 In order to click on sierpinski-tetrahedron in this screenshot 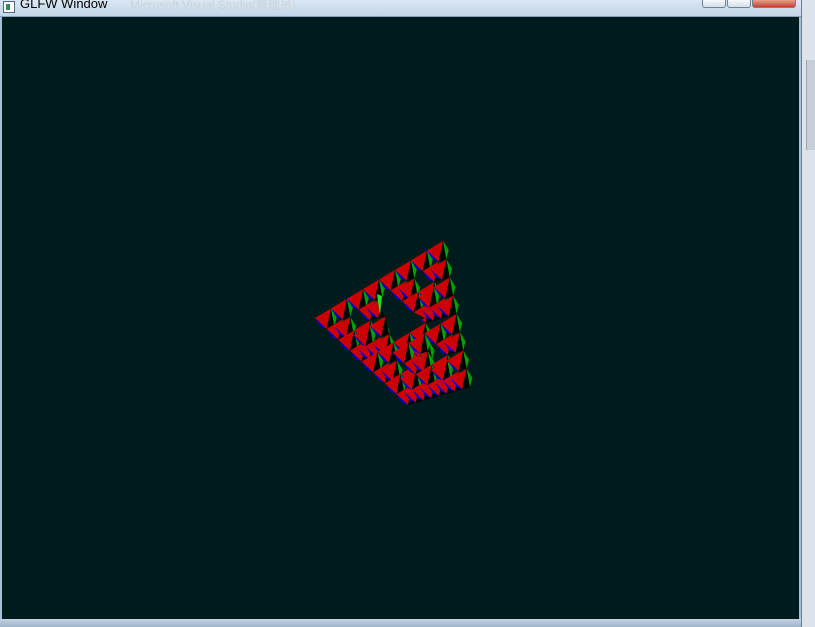, I will do `click(394, 323)`.